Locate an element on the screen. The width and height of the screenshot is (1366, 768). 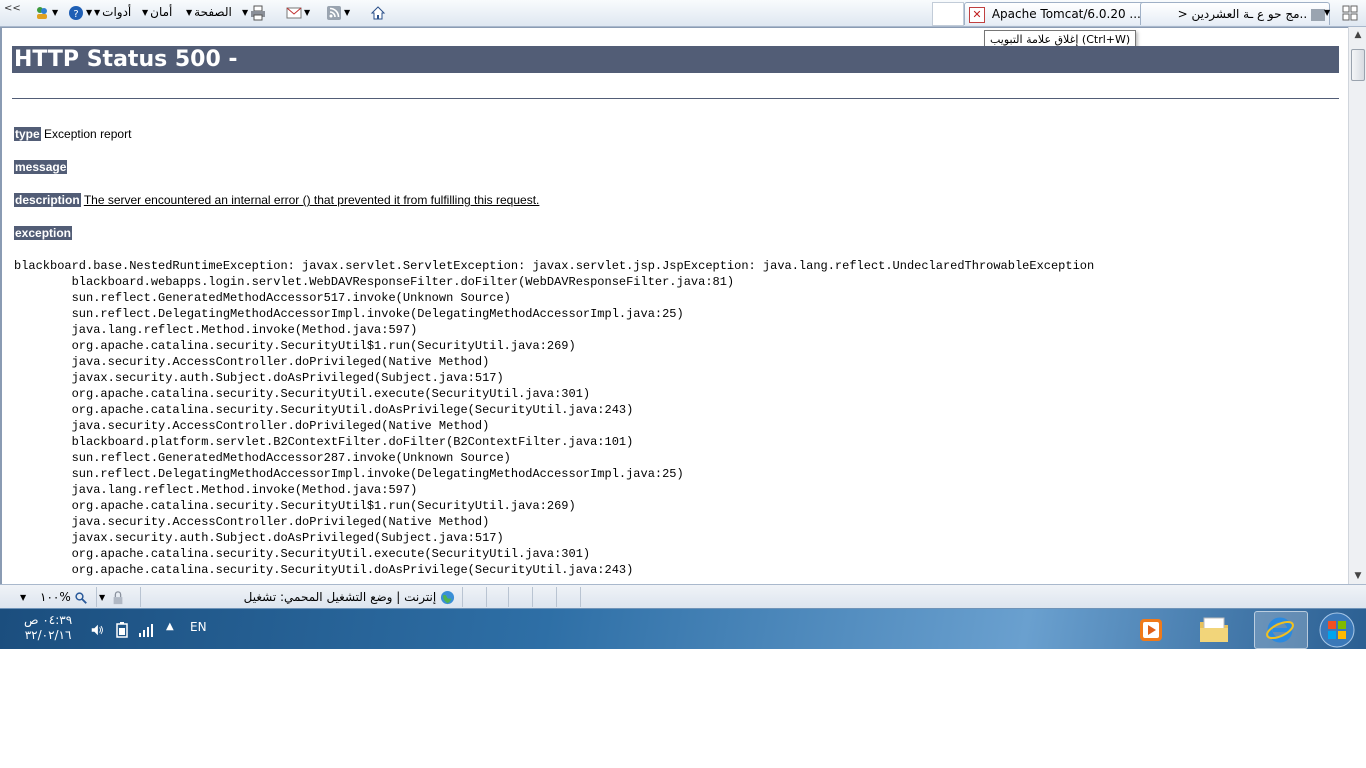
tools-label: أدوات is located at coordinates (117, 12).